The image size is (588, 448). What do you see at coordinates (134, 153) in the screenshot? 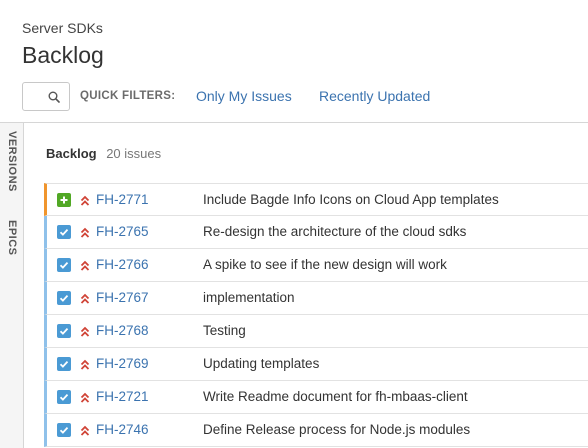
I see `backlog-issue-count: 20 issues` at bounding box center [134, 153].